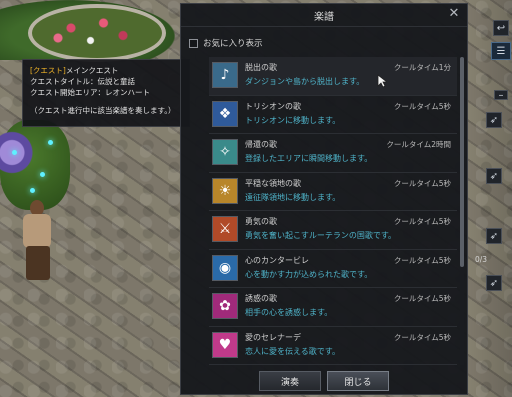  Describe the element at coordinates (225, 75) in the screenshot. I see `escape-icon: ♪` at that location.